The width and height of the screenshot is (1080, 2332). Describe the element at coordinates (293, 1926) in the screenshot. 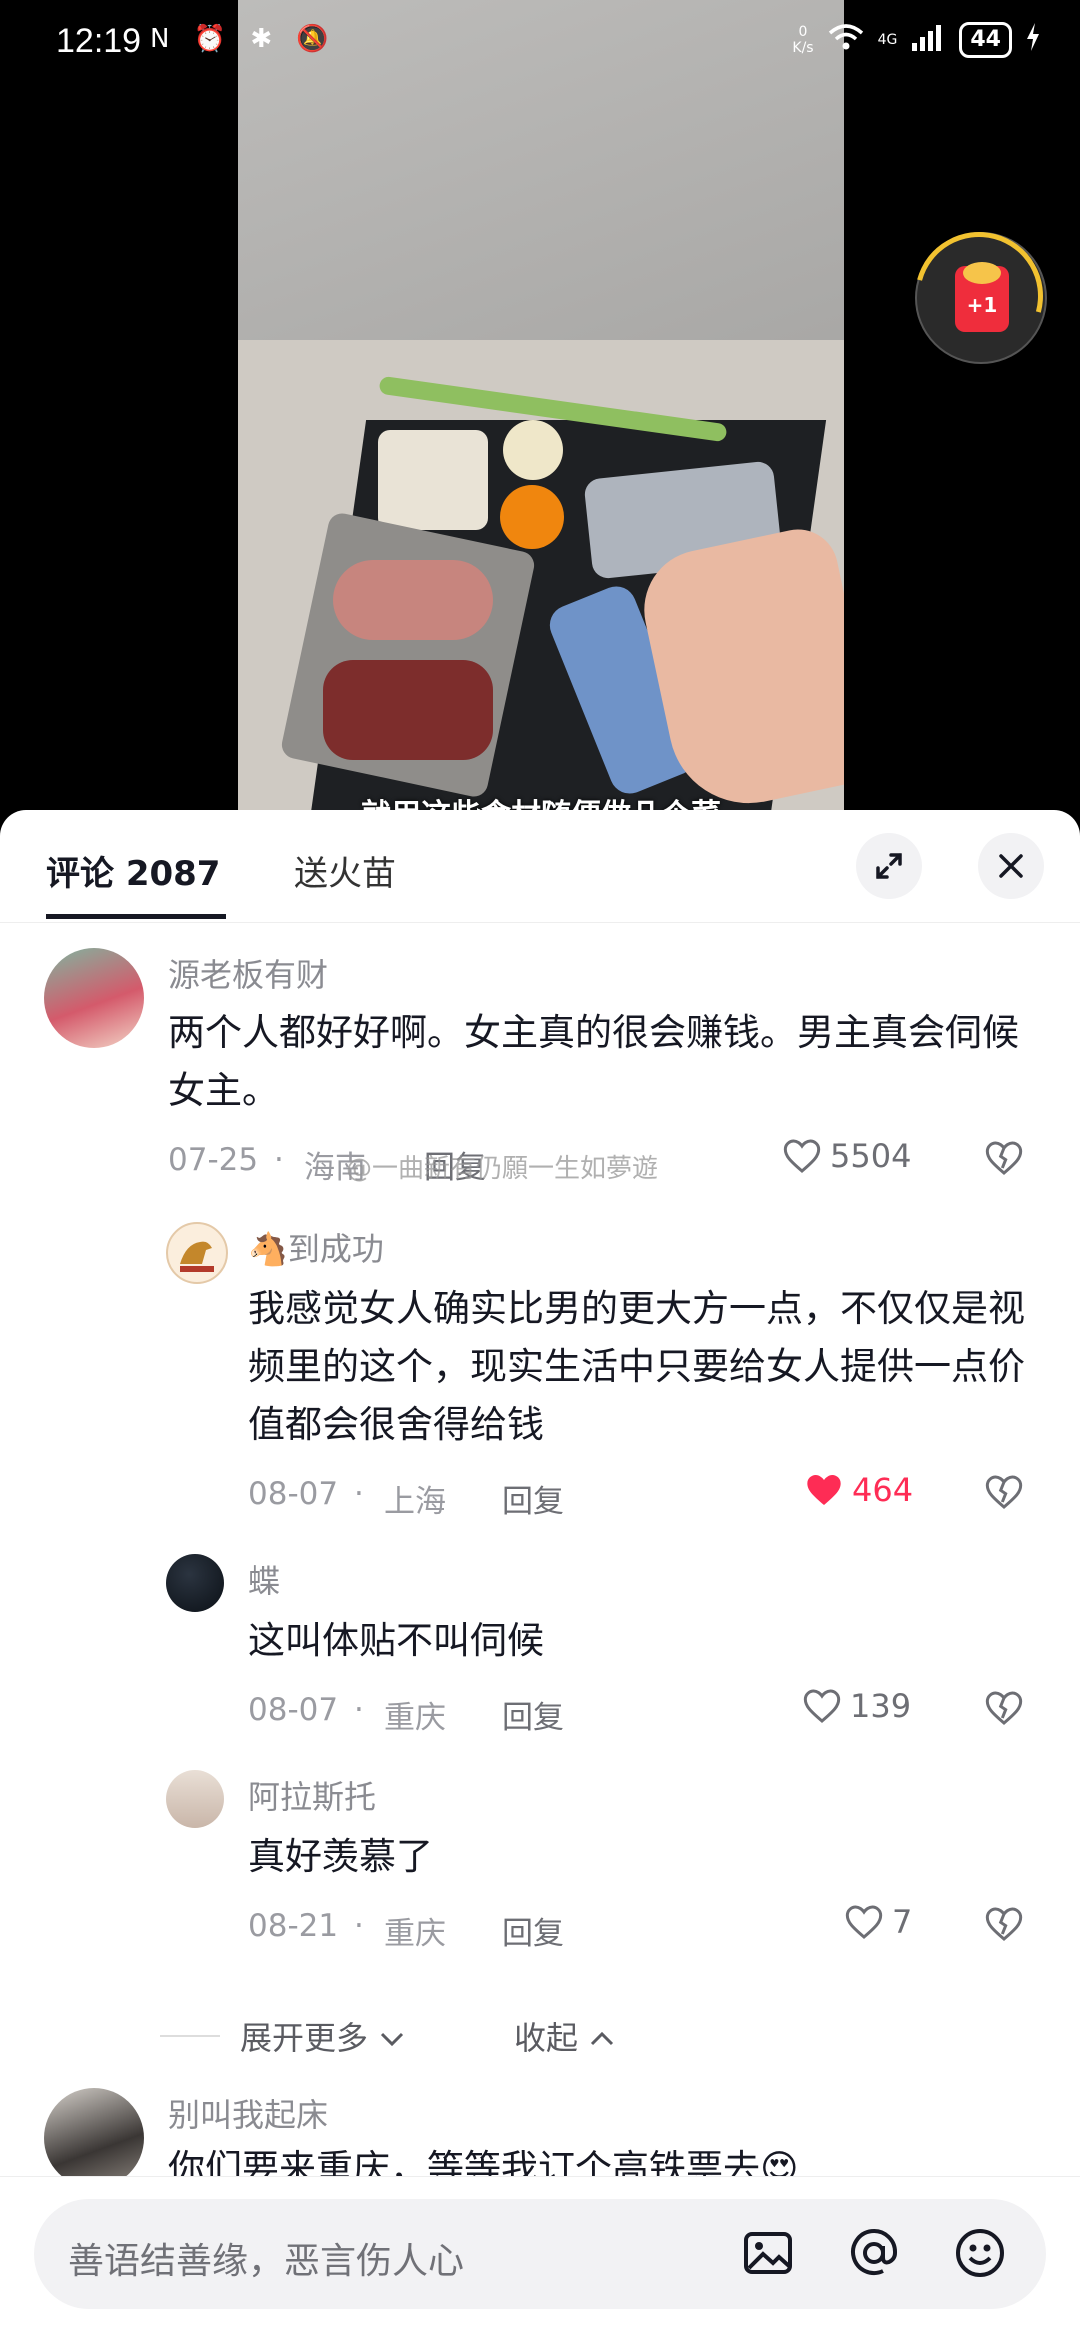

I see `comment-date: 08-21` at that location.